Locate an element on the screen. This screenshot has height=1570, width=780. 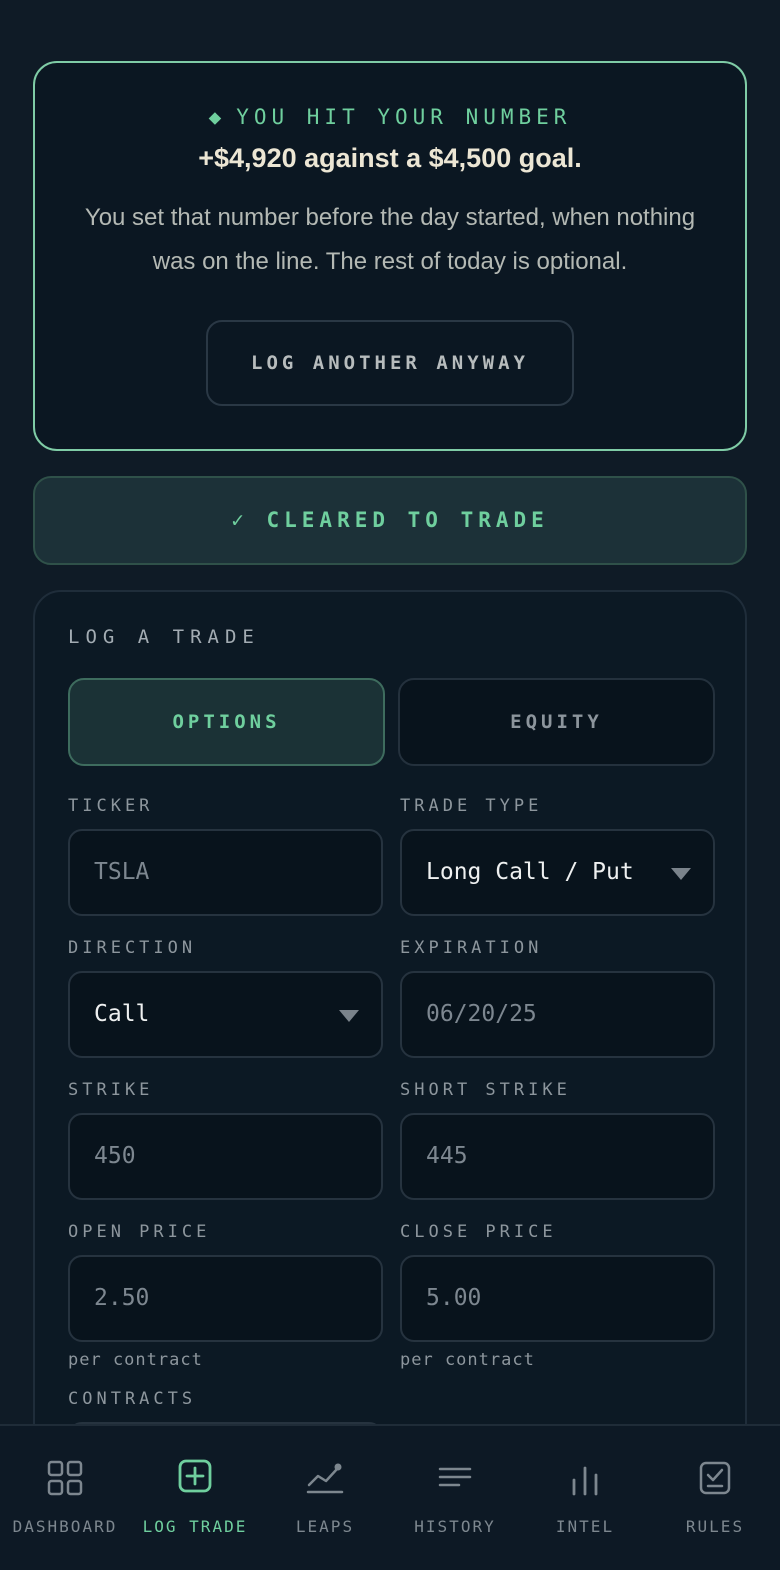
grid-icon is located at coordinates (65, 1478).